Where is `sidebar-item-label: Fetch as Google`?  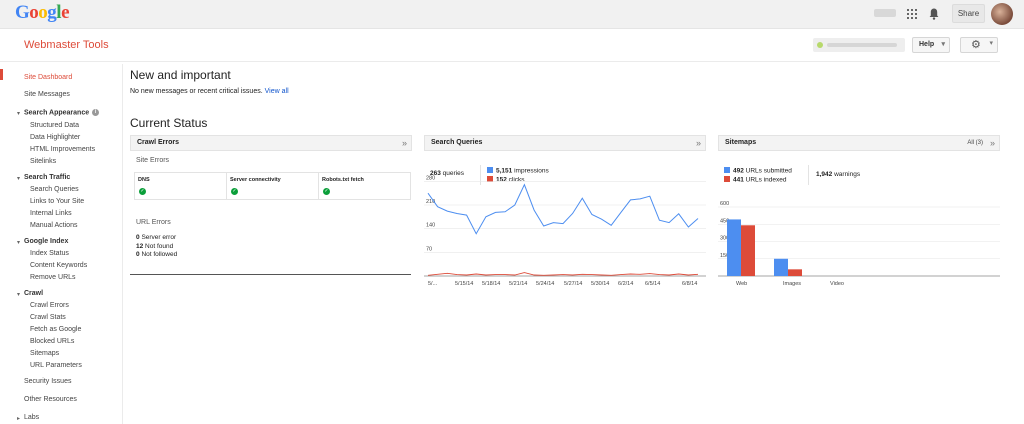 sidebar-item-label: Fetch as Google is located at coordinates (56, 329).